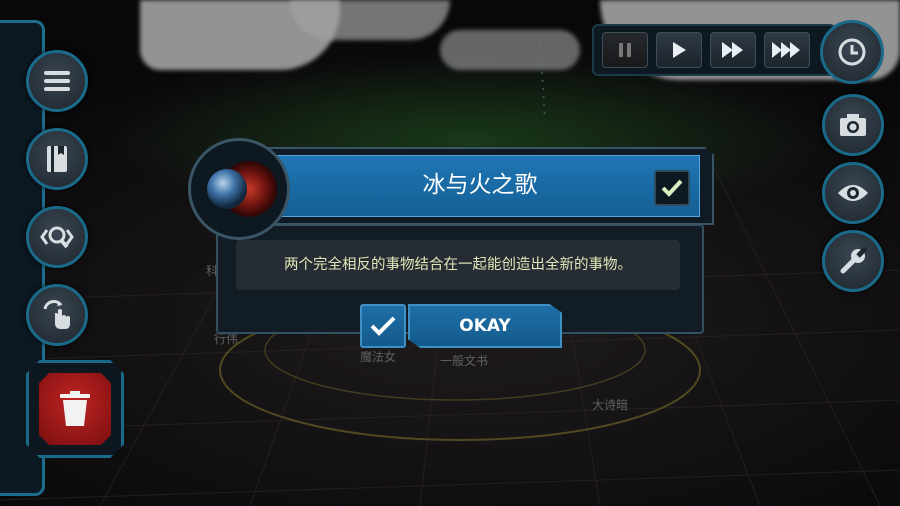 The height and width of the screenshot is (506, 900). I want to click on pause-button, so click(625, 50).